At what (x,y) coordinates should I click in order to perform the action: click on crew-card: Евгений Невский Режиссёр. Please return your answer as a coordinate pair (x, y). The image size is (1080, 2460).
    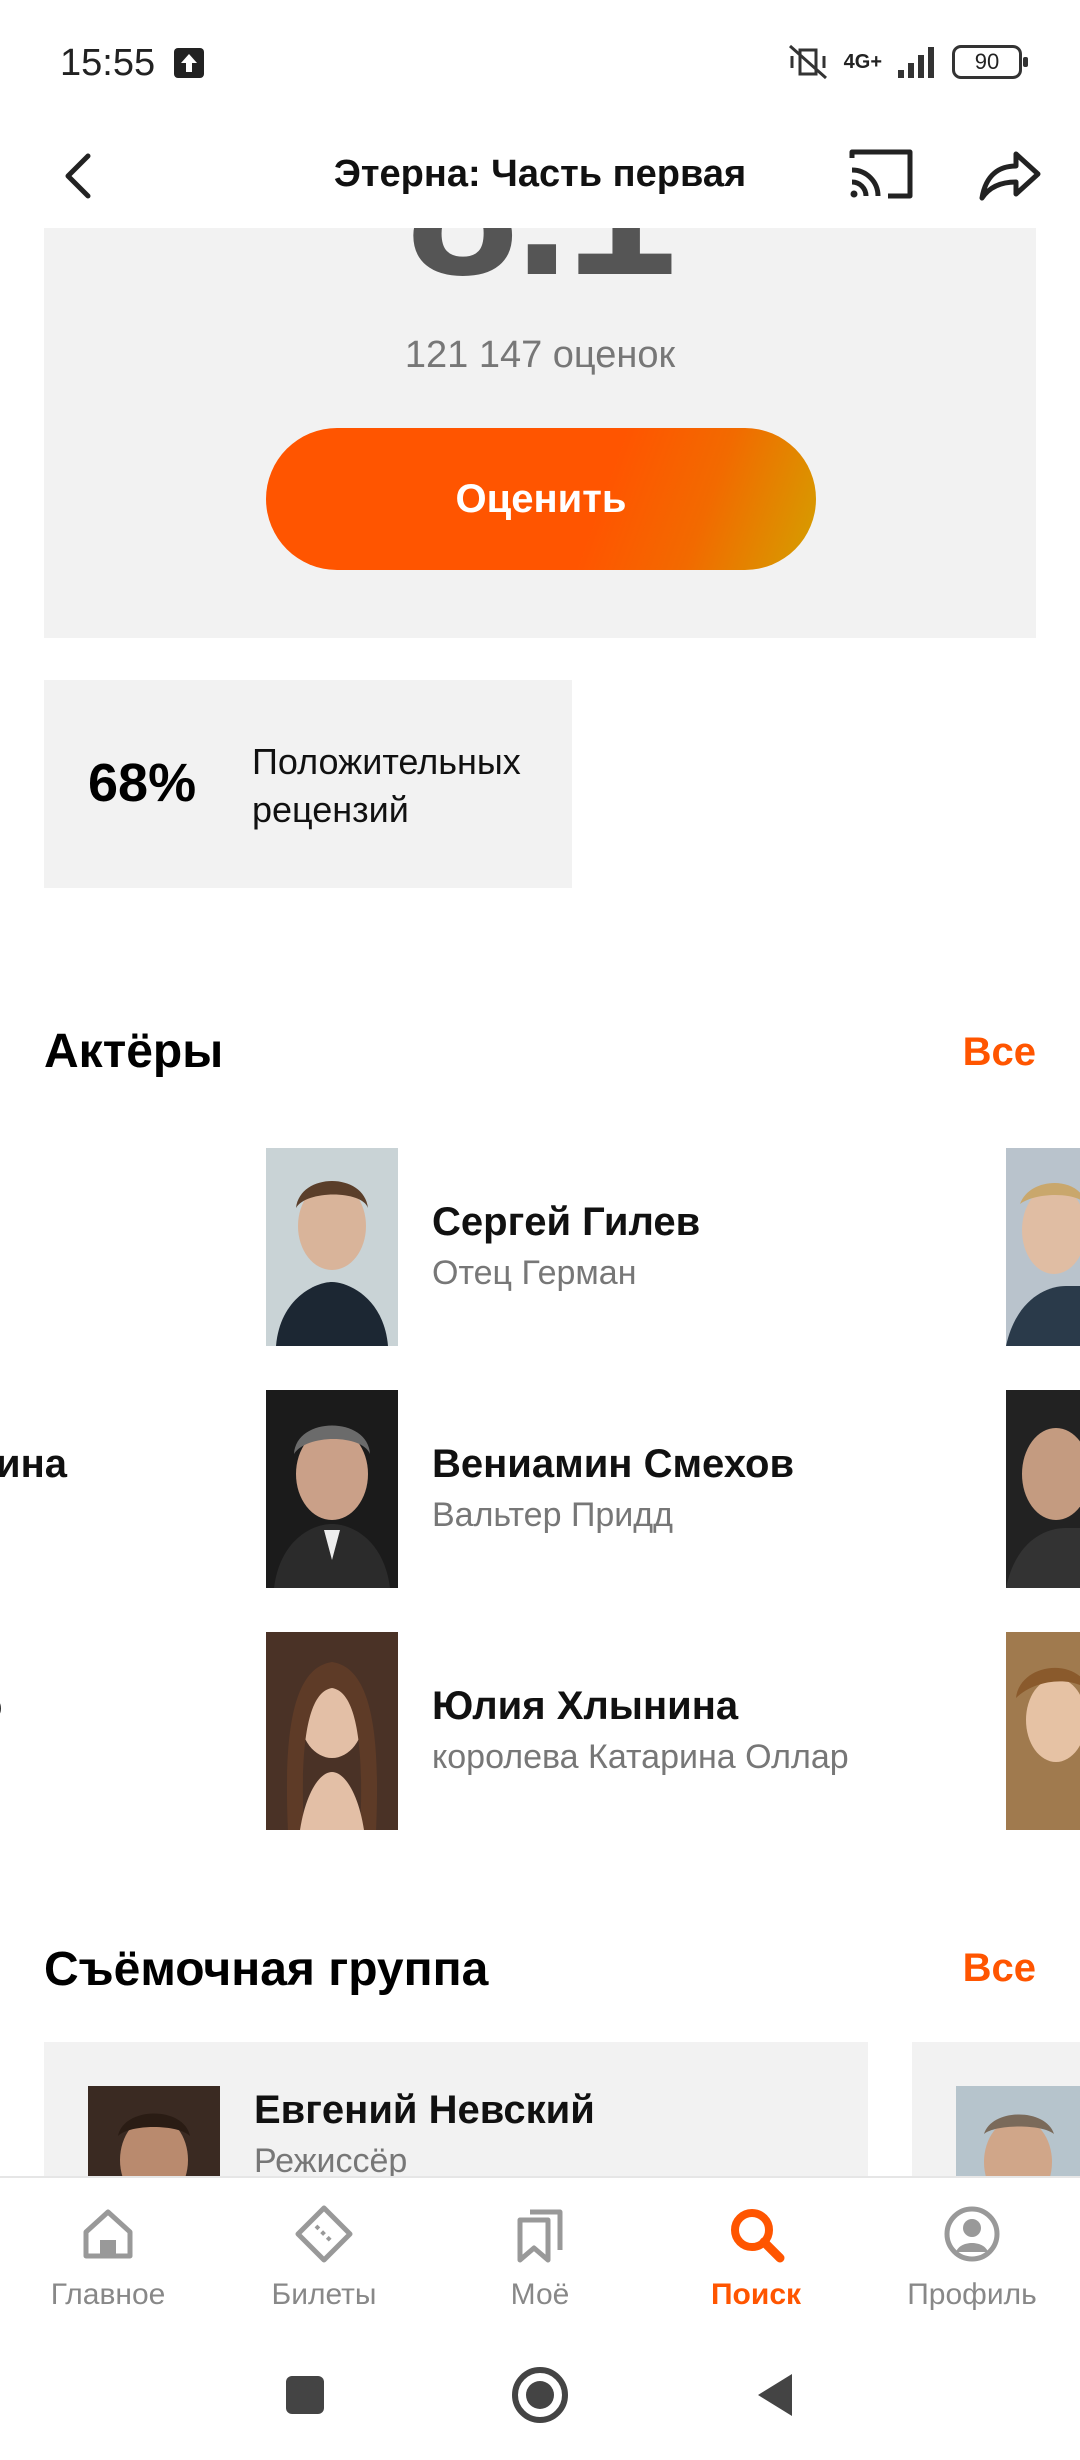
    Looking at the image, I should click on (456, 2117).